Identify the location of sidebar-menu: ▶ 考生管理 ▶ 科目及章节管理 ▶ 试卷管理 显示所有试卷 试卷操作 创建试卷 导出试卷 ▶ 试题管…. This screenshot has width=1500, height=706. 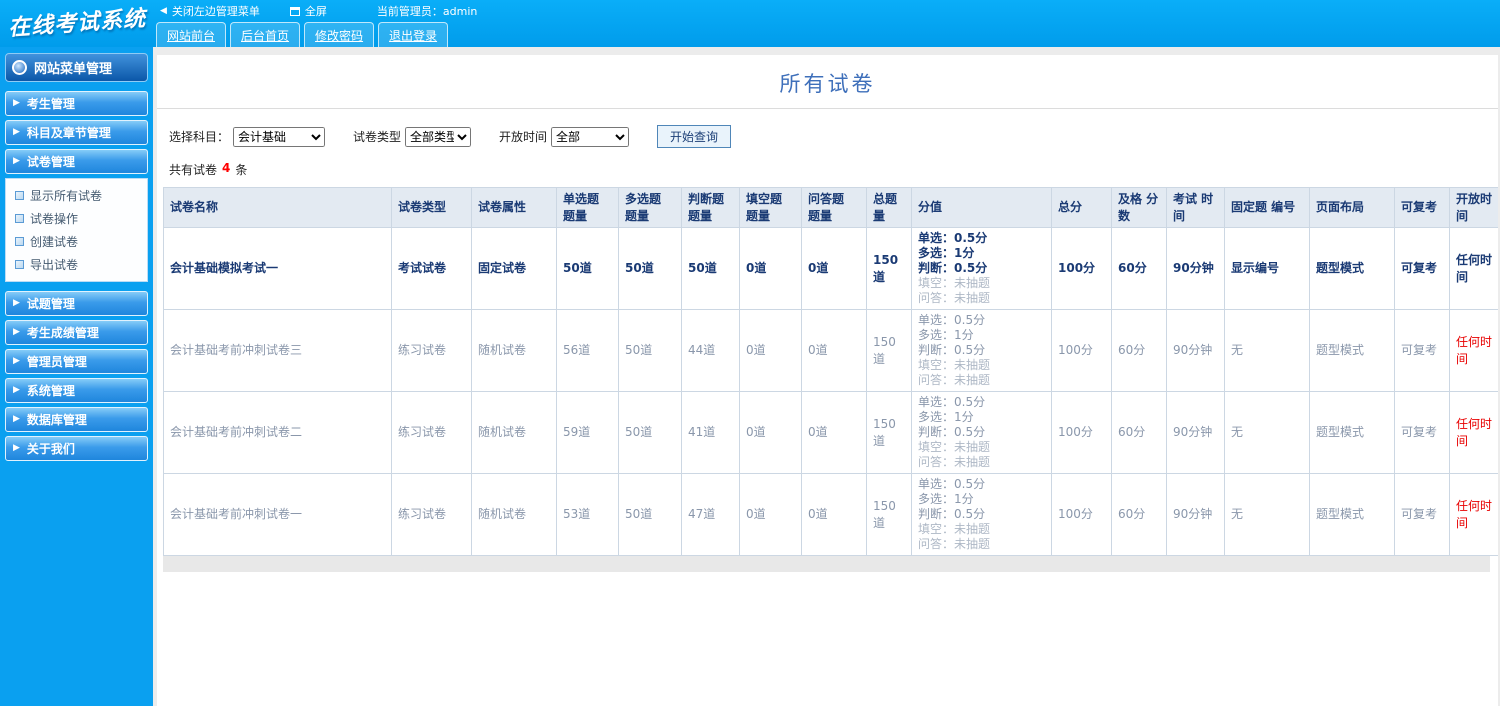
(76, 276).